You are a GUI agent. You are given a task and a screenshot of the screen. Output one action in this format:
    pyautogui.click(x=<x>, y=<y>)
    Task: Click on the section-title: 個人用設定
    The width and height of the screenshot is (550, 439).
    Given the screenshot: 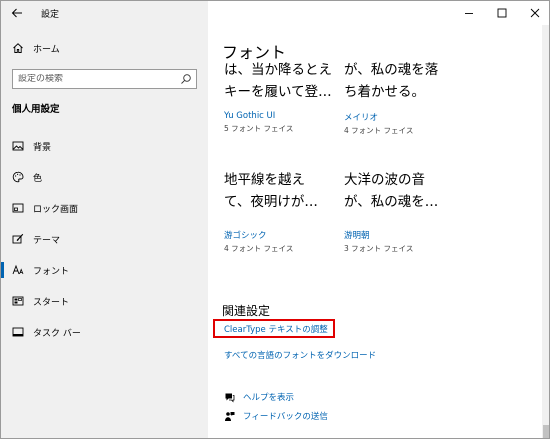 What is the action you would take?
    pyautogui.click(x=36, y=109)
    